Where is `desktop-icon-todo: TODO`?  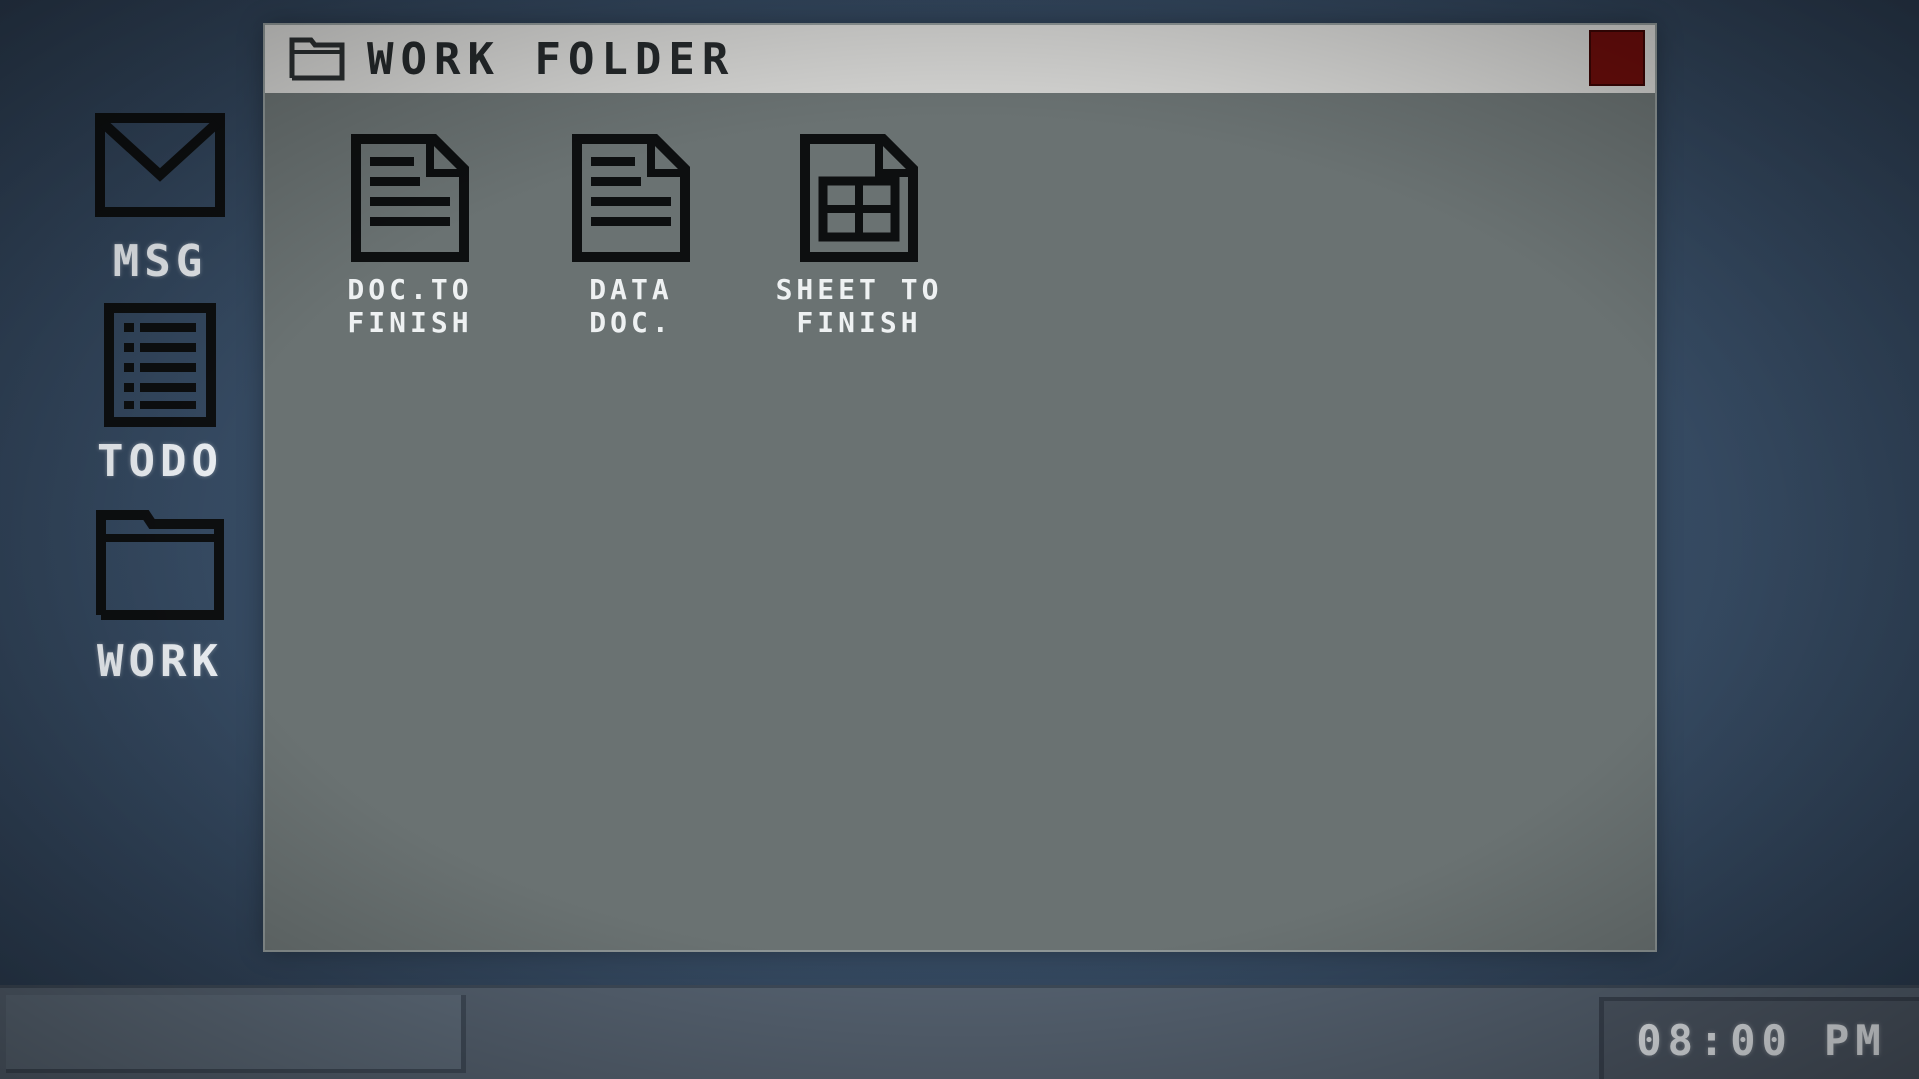 desktop-icon-todo: TODO is located at coordinates (160, 393).